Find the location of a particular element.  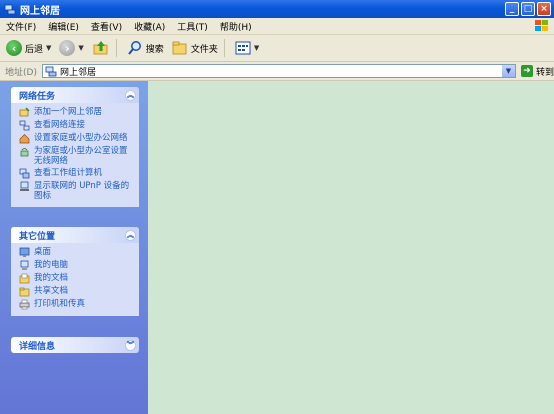

up-button is located at coordinates (101, 48).